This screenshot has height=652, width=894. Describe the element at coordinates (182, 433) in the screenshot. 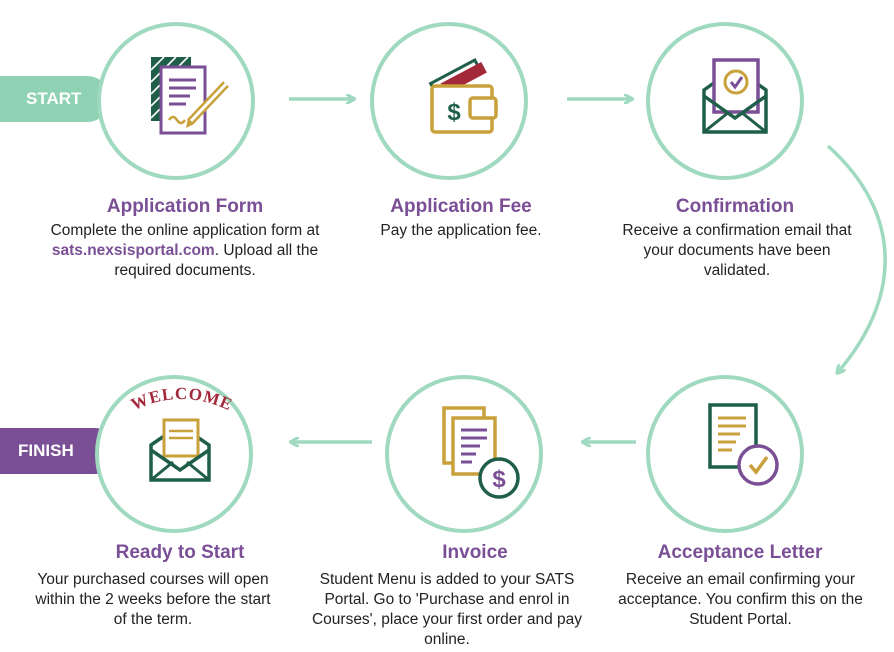

I see `welcome-envelope-icon: WELCOME` at that location.